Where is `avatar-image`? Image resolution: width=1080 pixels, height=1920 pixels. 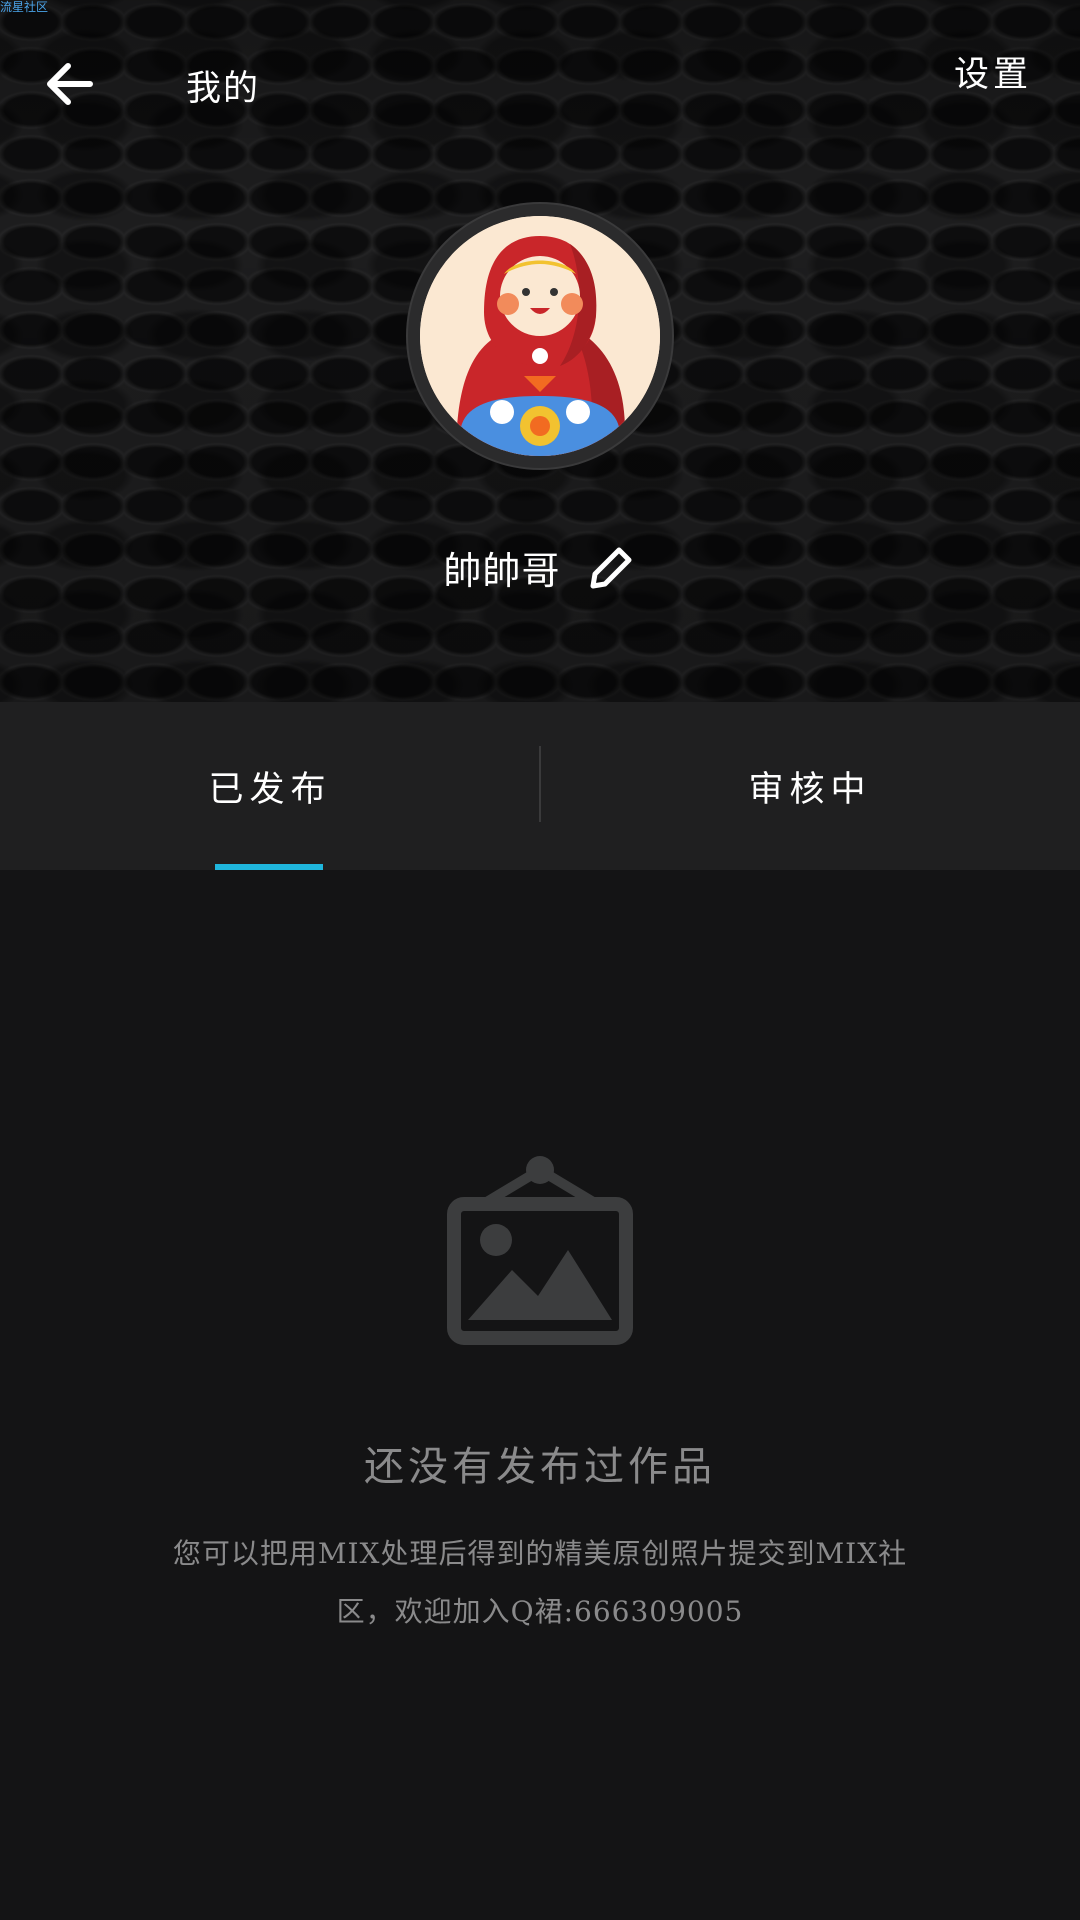 avatar-image is located at coordinates (540, 336).